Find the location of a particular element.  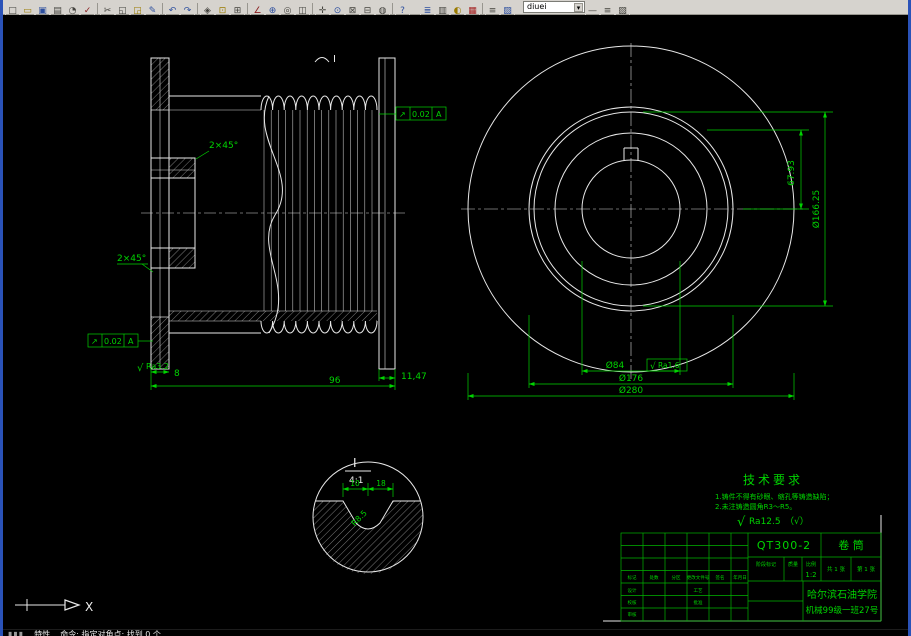

org-name-line2: 机械99级一班27号 is located at coordinates (842, 610).